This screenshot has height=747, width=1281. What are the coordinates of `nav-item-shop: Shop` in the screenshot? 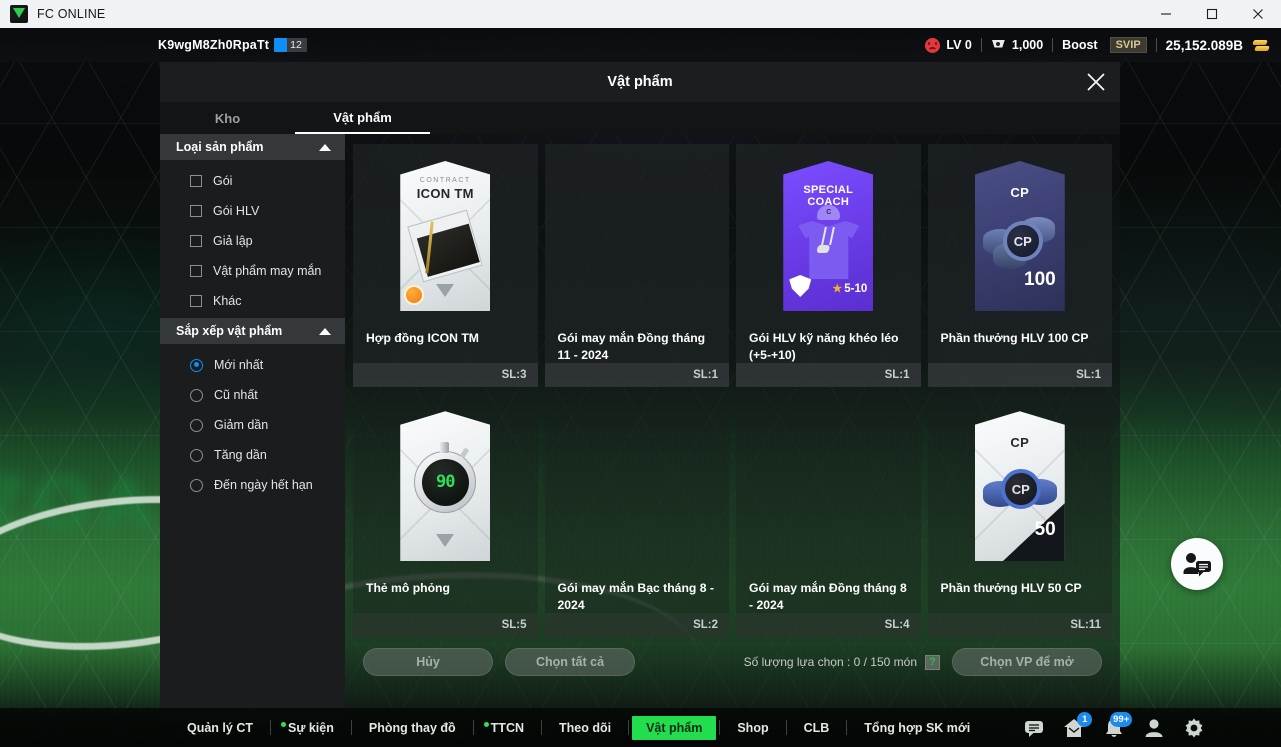 It's located at (752, 728).